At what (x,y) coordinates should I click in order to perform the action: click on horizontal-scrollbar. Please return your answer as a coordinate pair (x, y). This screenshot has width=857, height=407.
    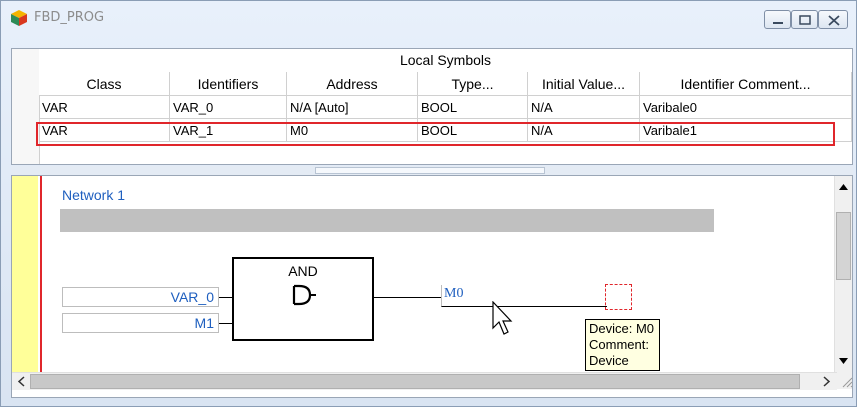
    Looking at the image, I should click on (424, 381).